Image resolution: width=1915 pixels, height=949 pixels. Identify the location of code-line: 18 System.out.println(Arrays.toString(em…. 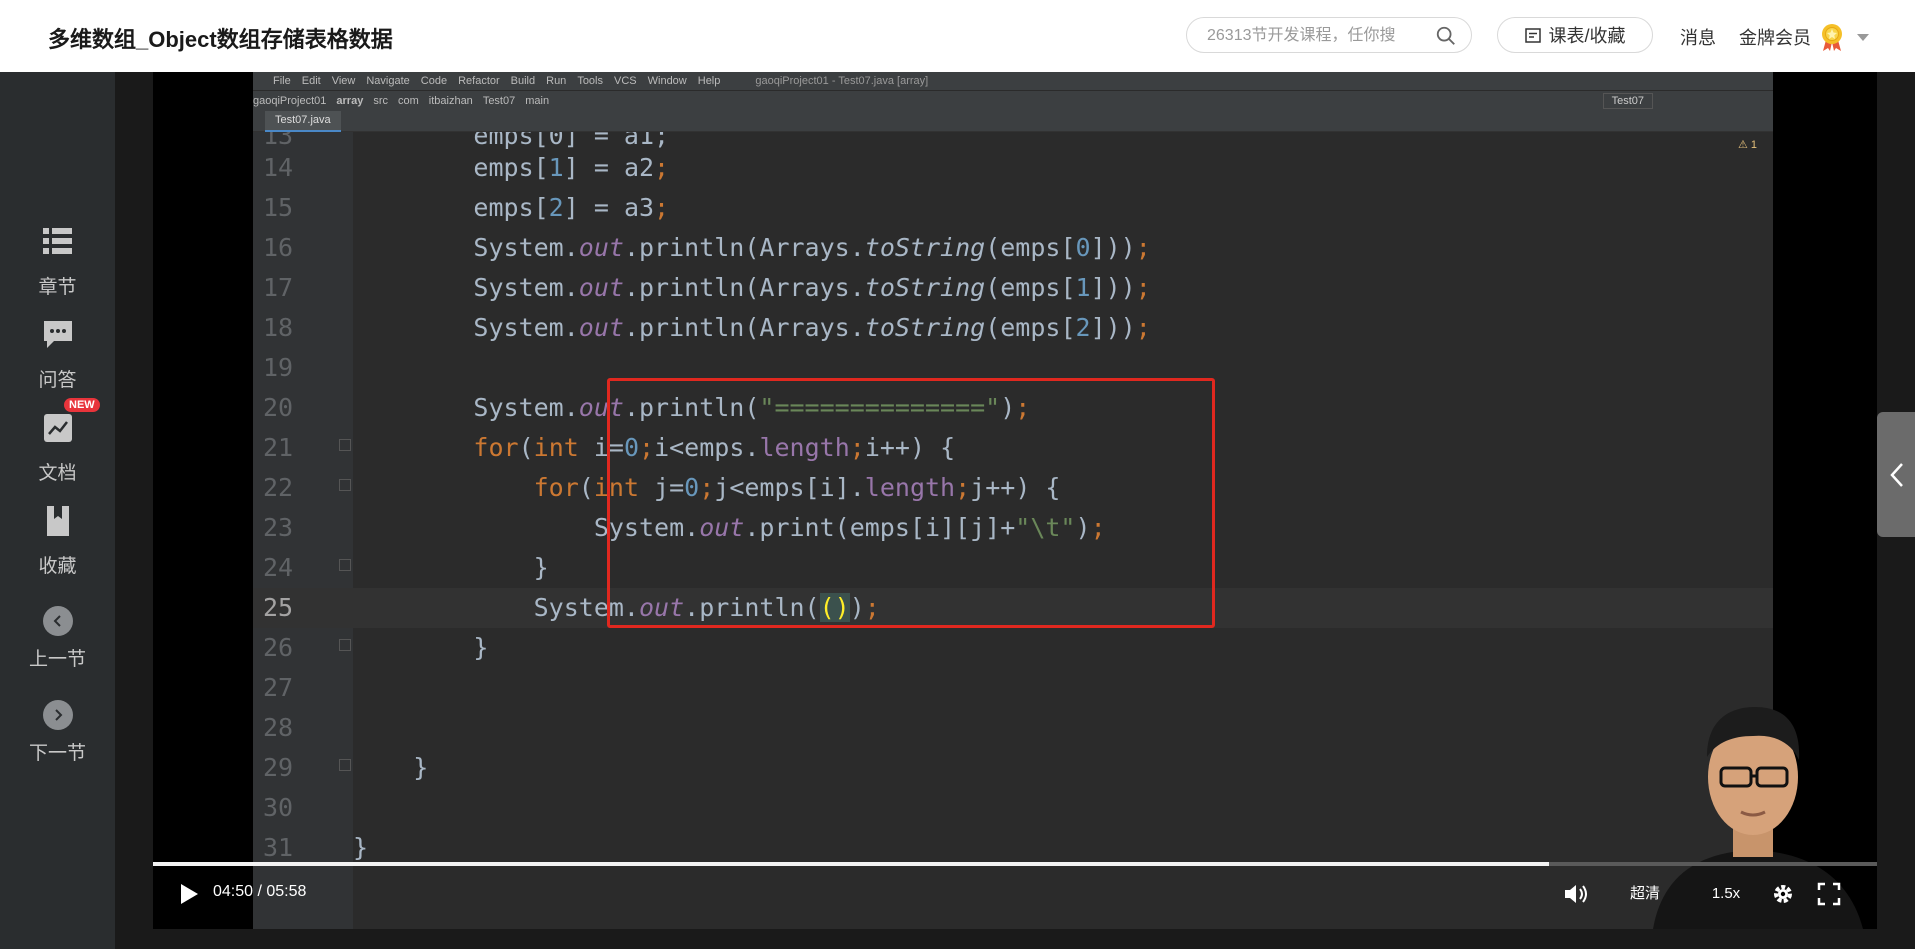
(707, 327).